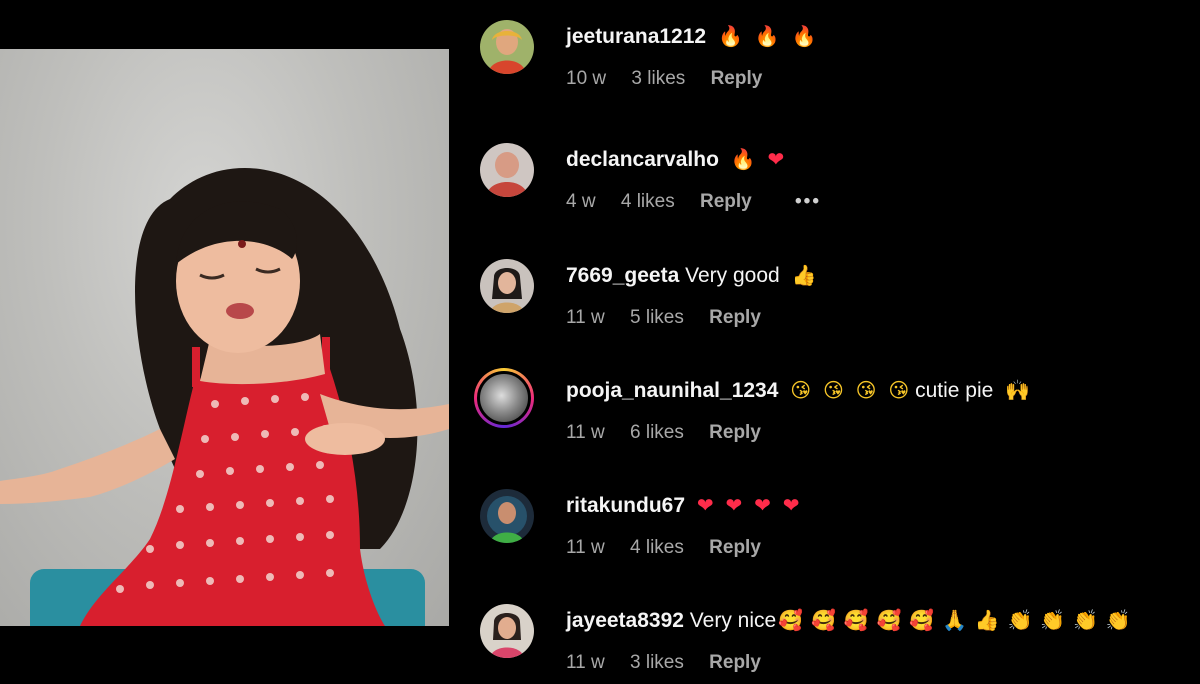  Describe the element at coordinates (622, 275) in the screenshot. I see `comment-username: 7669_geeta` at that location.